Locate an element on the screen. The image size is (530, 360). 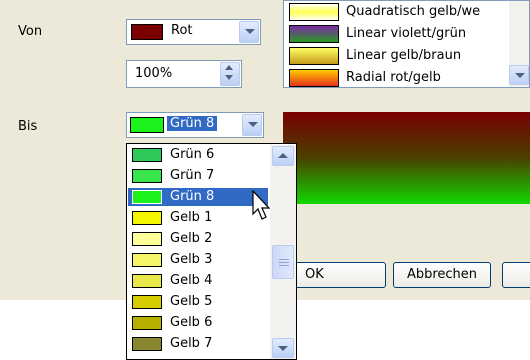
gradient-label: Quadratisch gelb/we is located at coordinates (413, 11).